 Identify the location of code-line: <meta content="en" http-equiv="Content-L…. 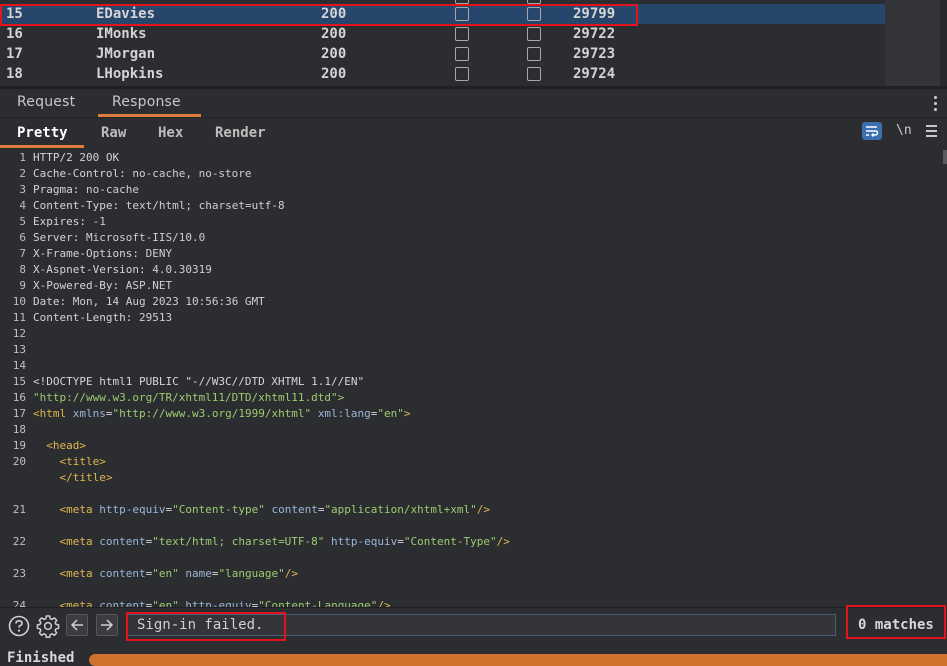
(212, 603).